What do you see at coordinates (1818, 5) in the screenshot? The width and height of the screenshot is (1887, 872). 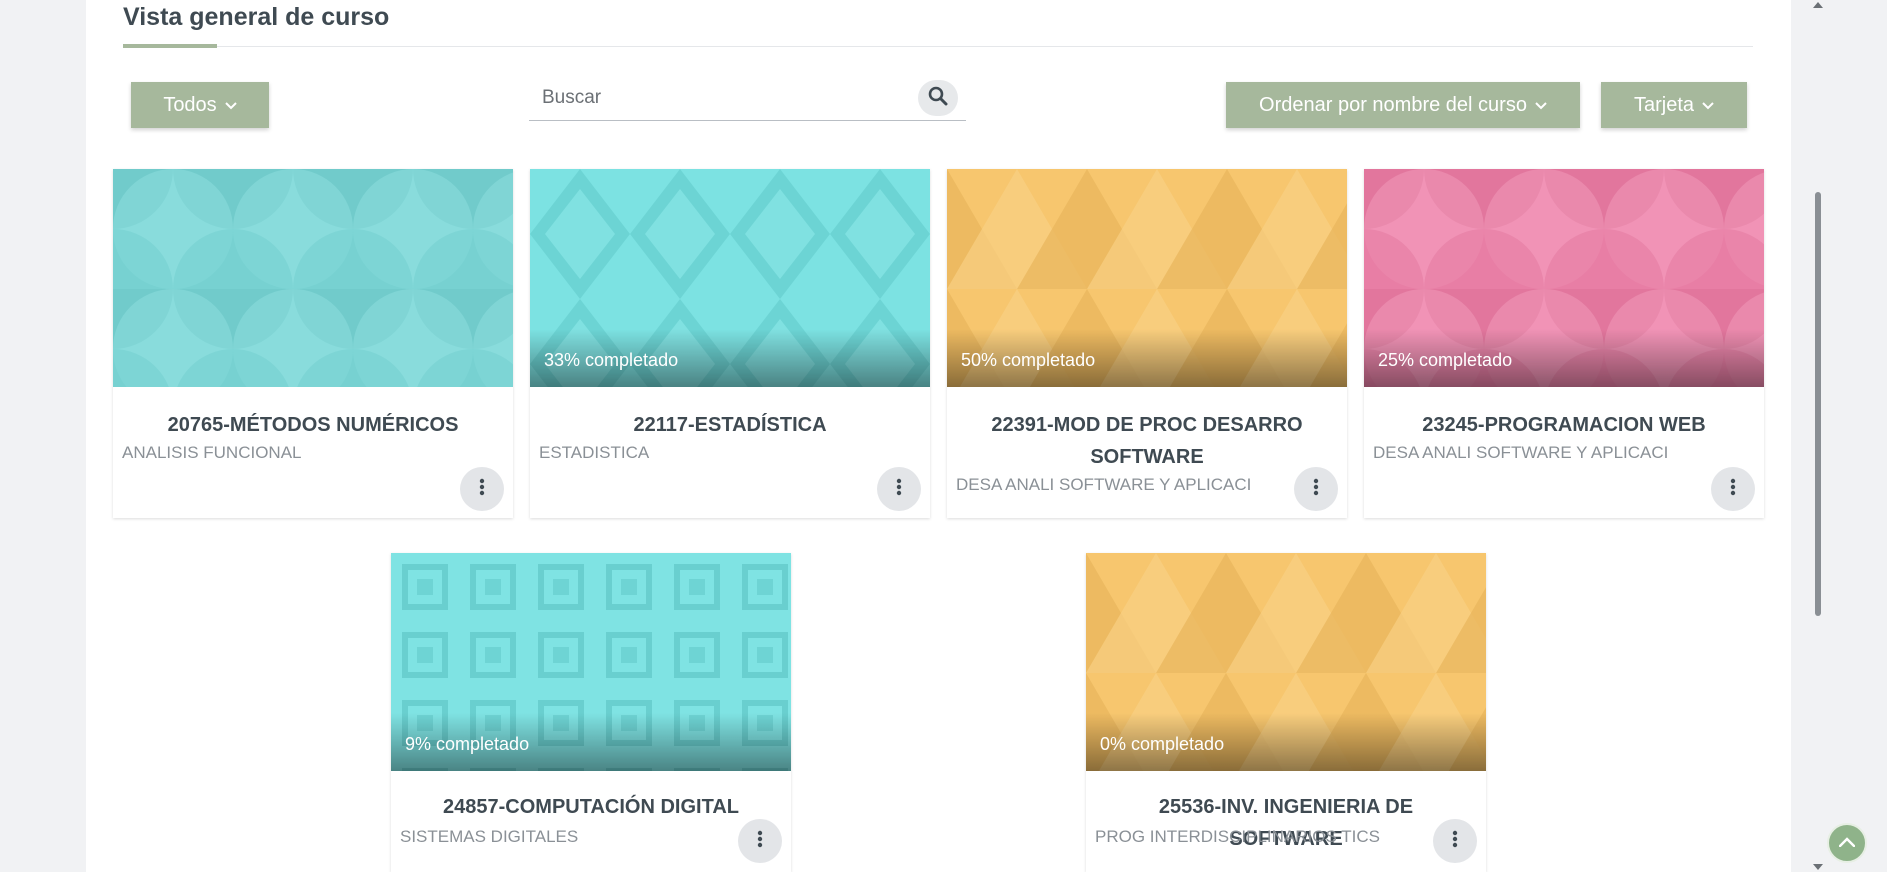 I see `scroll-up-arrow-icon` at bounding box center [1818, 5].